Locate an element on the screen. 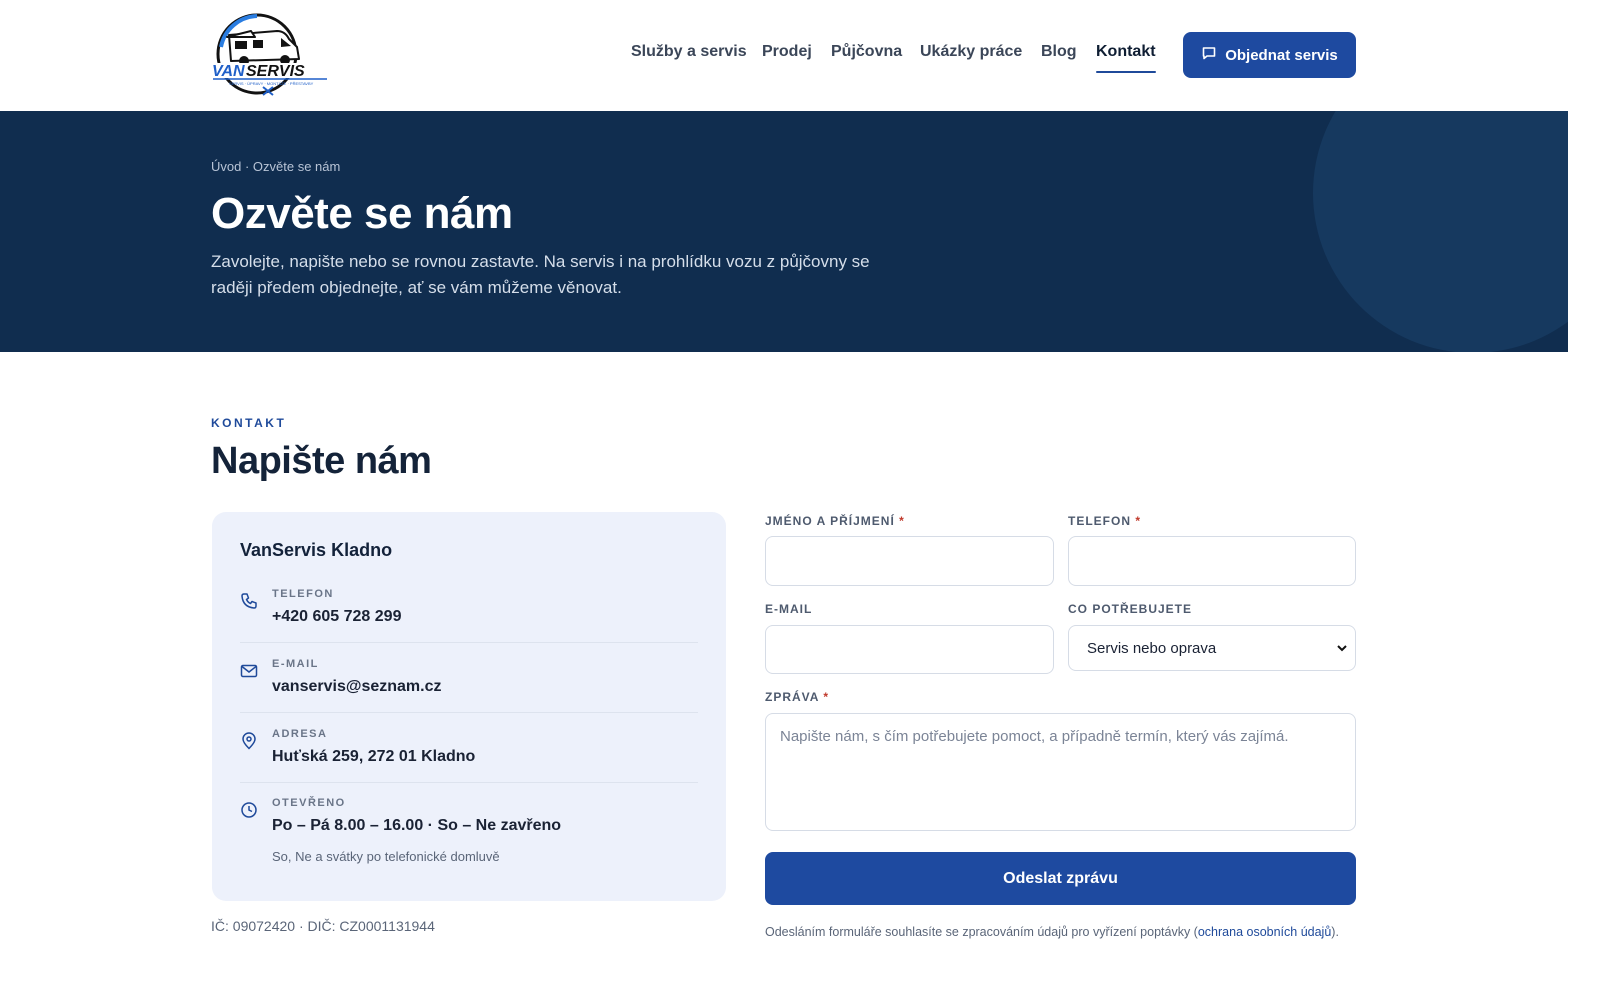  address-label: ADRESA is located at coordinates (300, 734).